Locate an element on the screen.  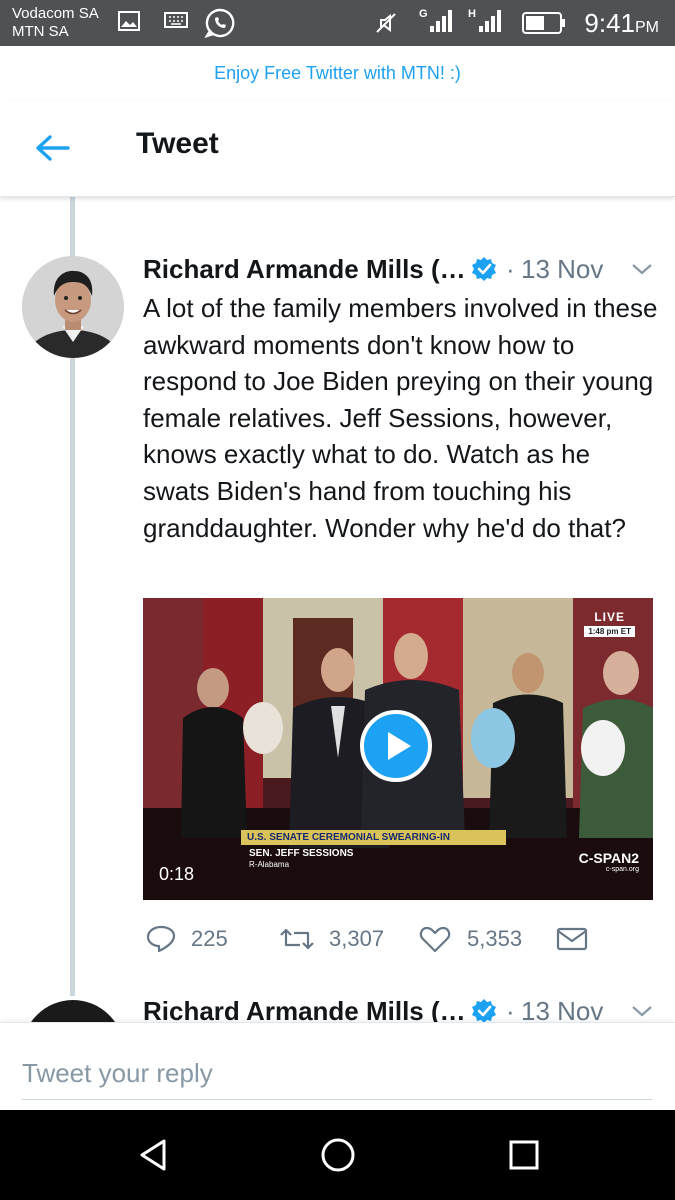
envelope-icon is located at coordinates (572, 939).